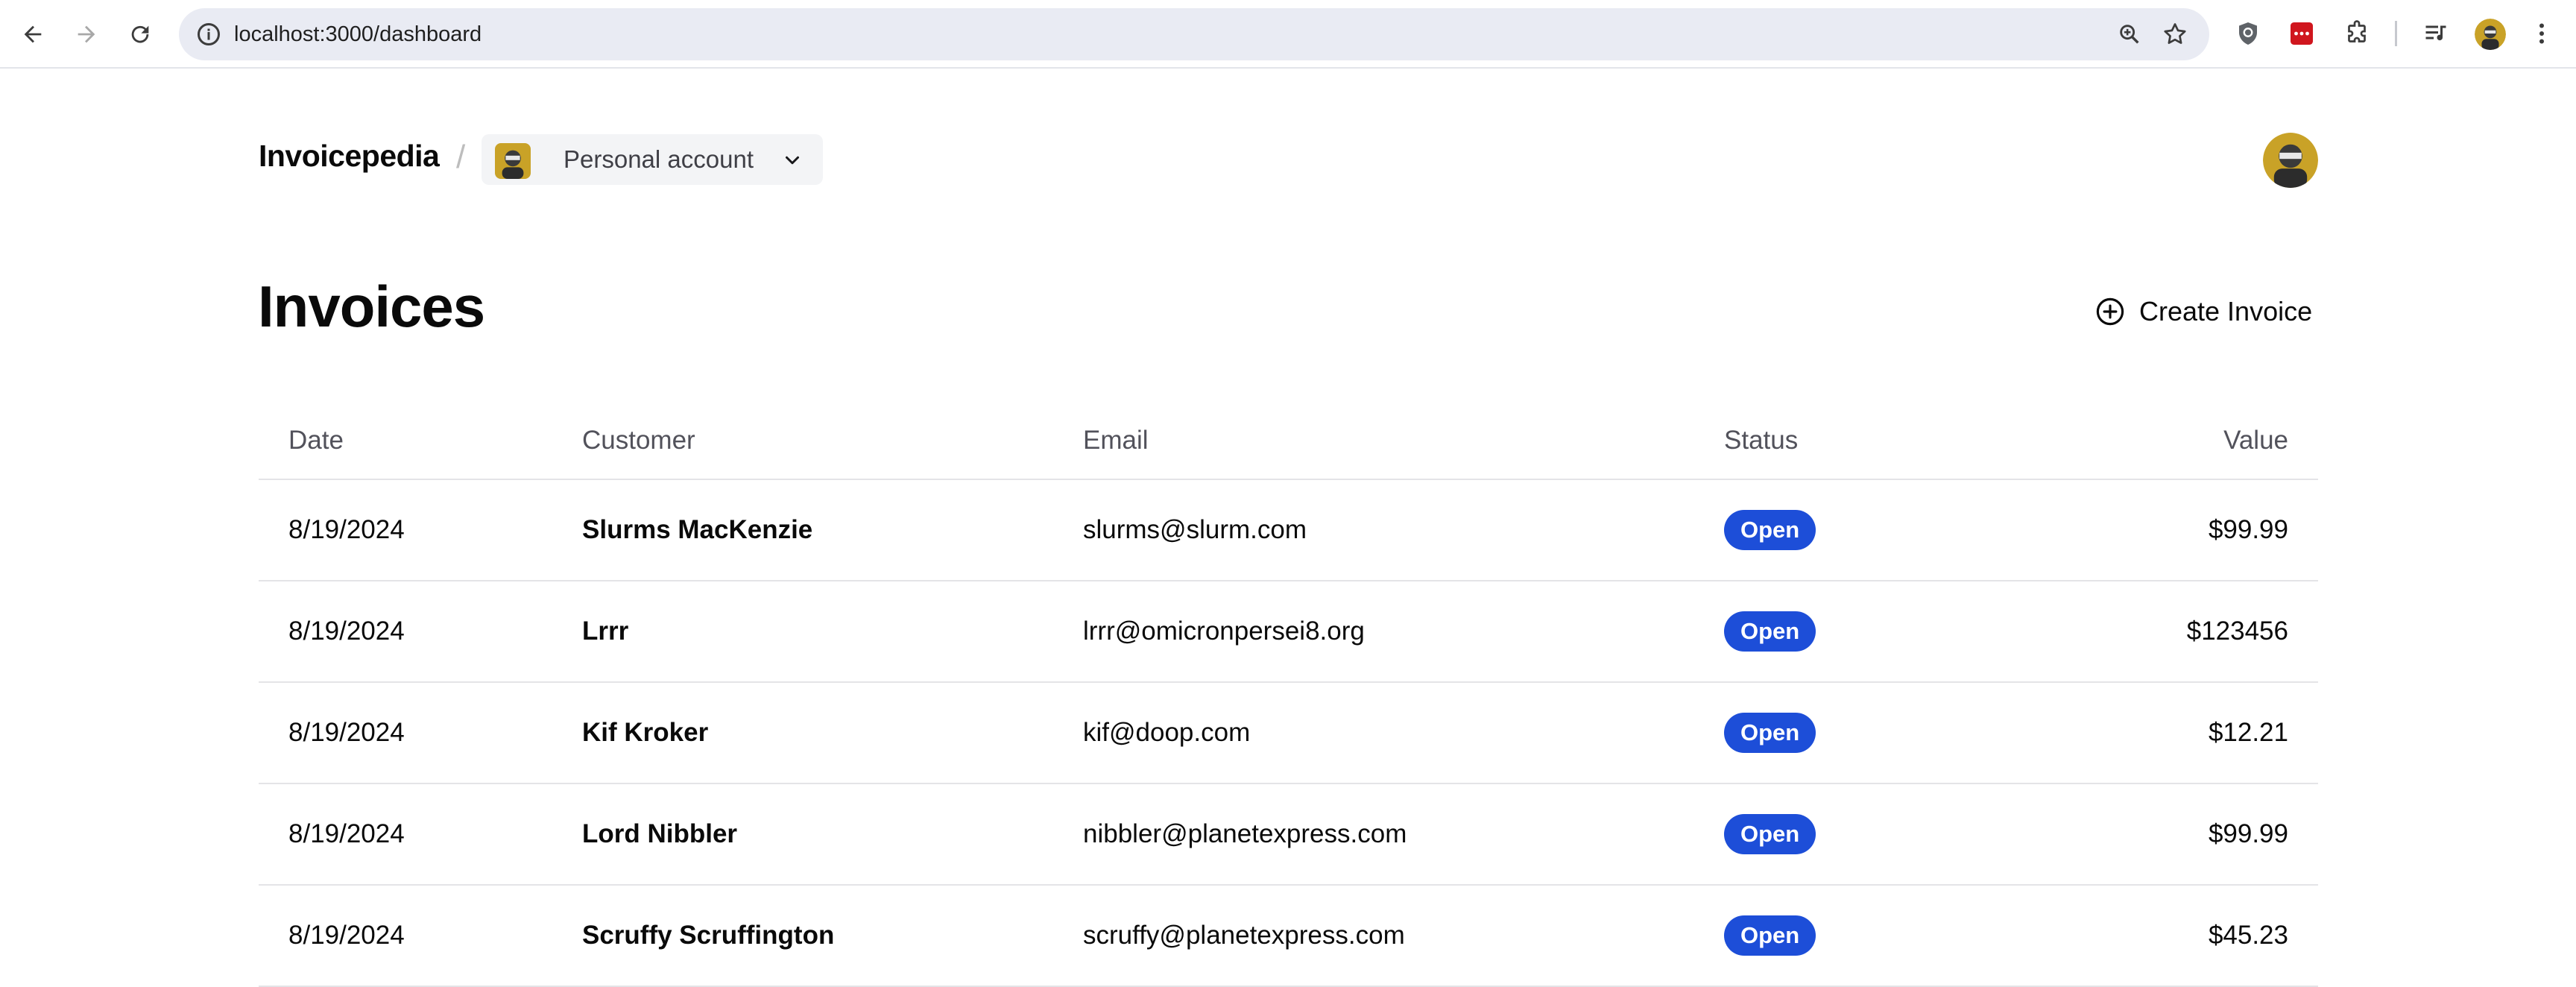  I want to click on toolbar-divider, so click(2396, 33).